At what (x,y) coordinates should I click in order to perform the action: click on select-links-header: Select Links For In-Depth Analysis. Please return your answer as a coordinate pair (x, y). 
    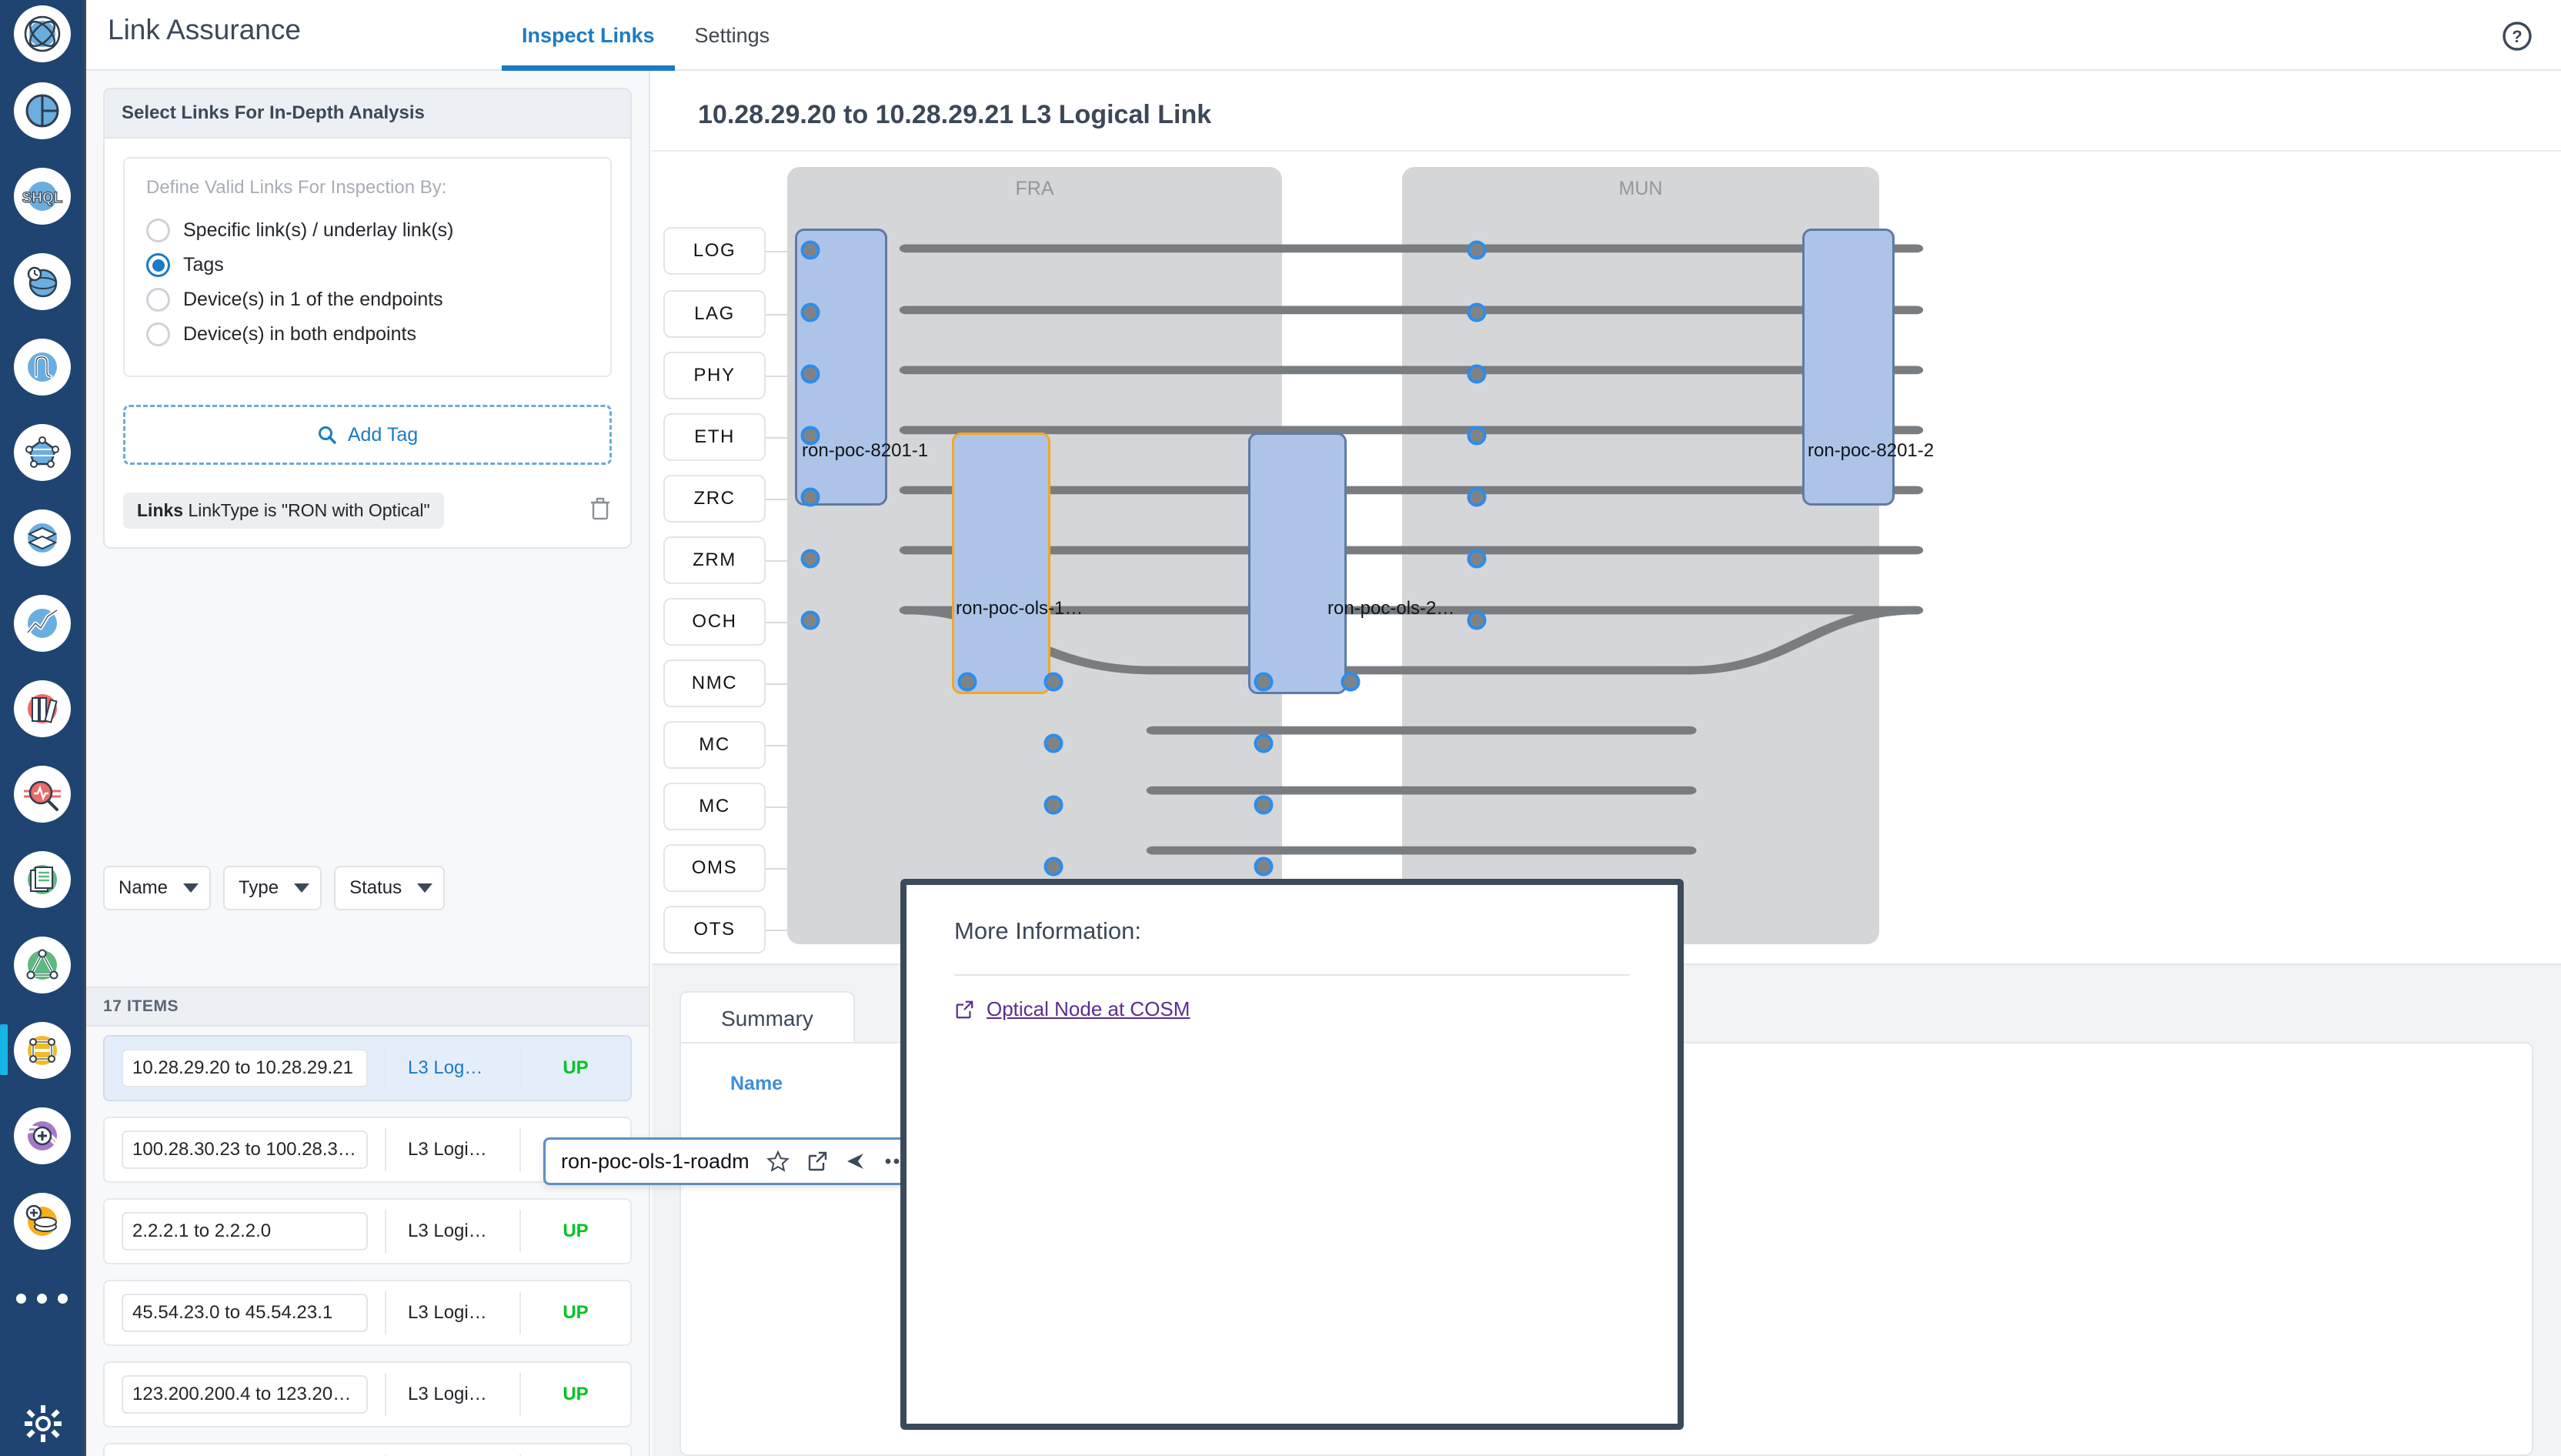
    Looking at the image, I should click on (367, 114).